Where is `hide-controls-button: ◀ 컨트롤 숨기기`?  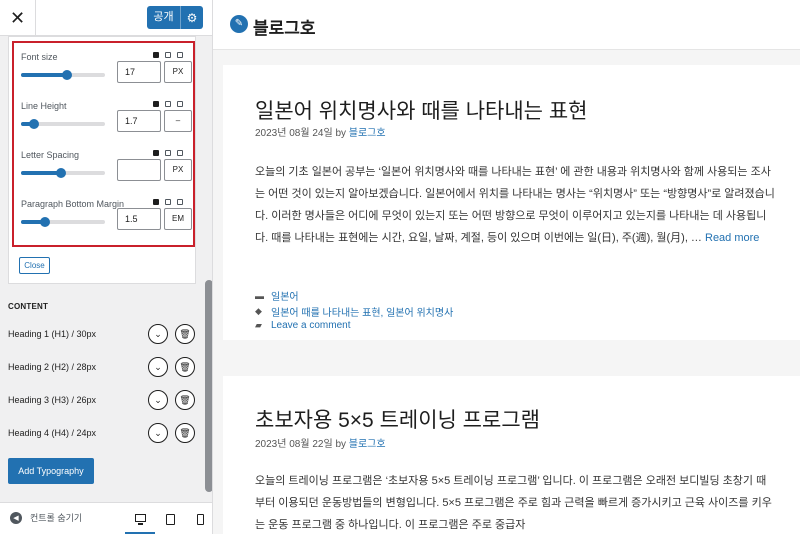 hide-controls-button: ◀ 컨트롤 숨기기 is located at coordinates (46, 517).